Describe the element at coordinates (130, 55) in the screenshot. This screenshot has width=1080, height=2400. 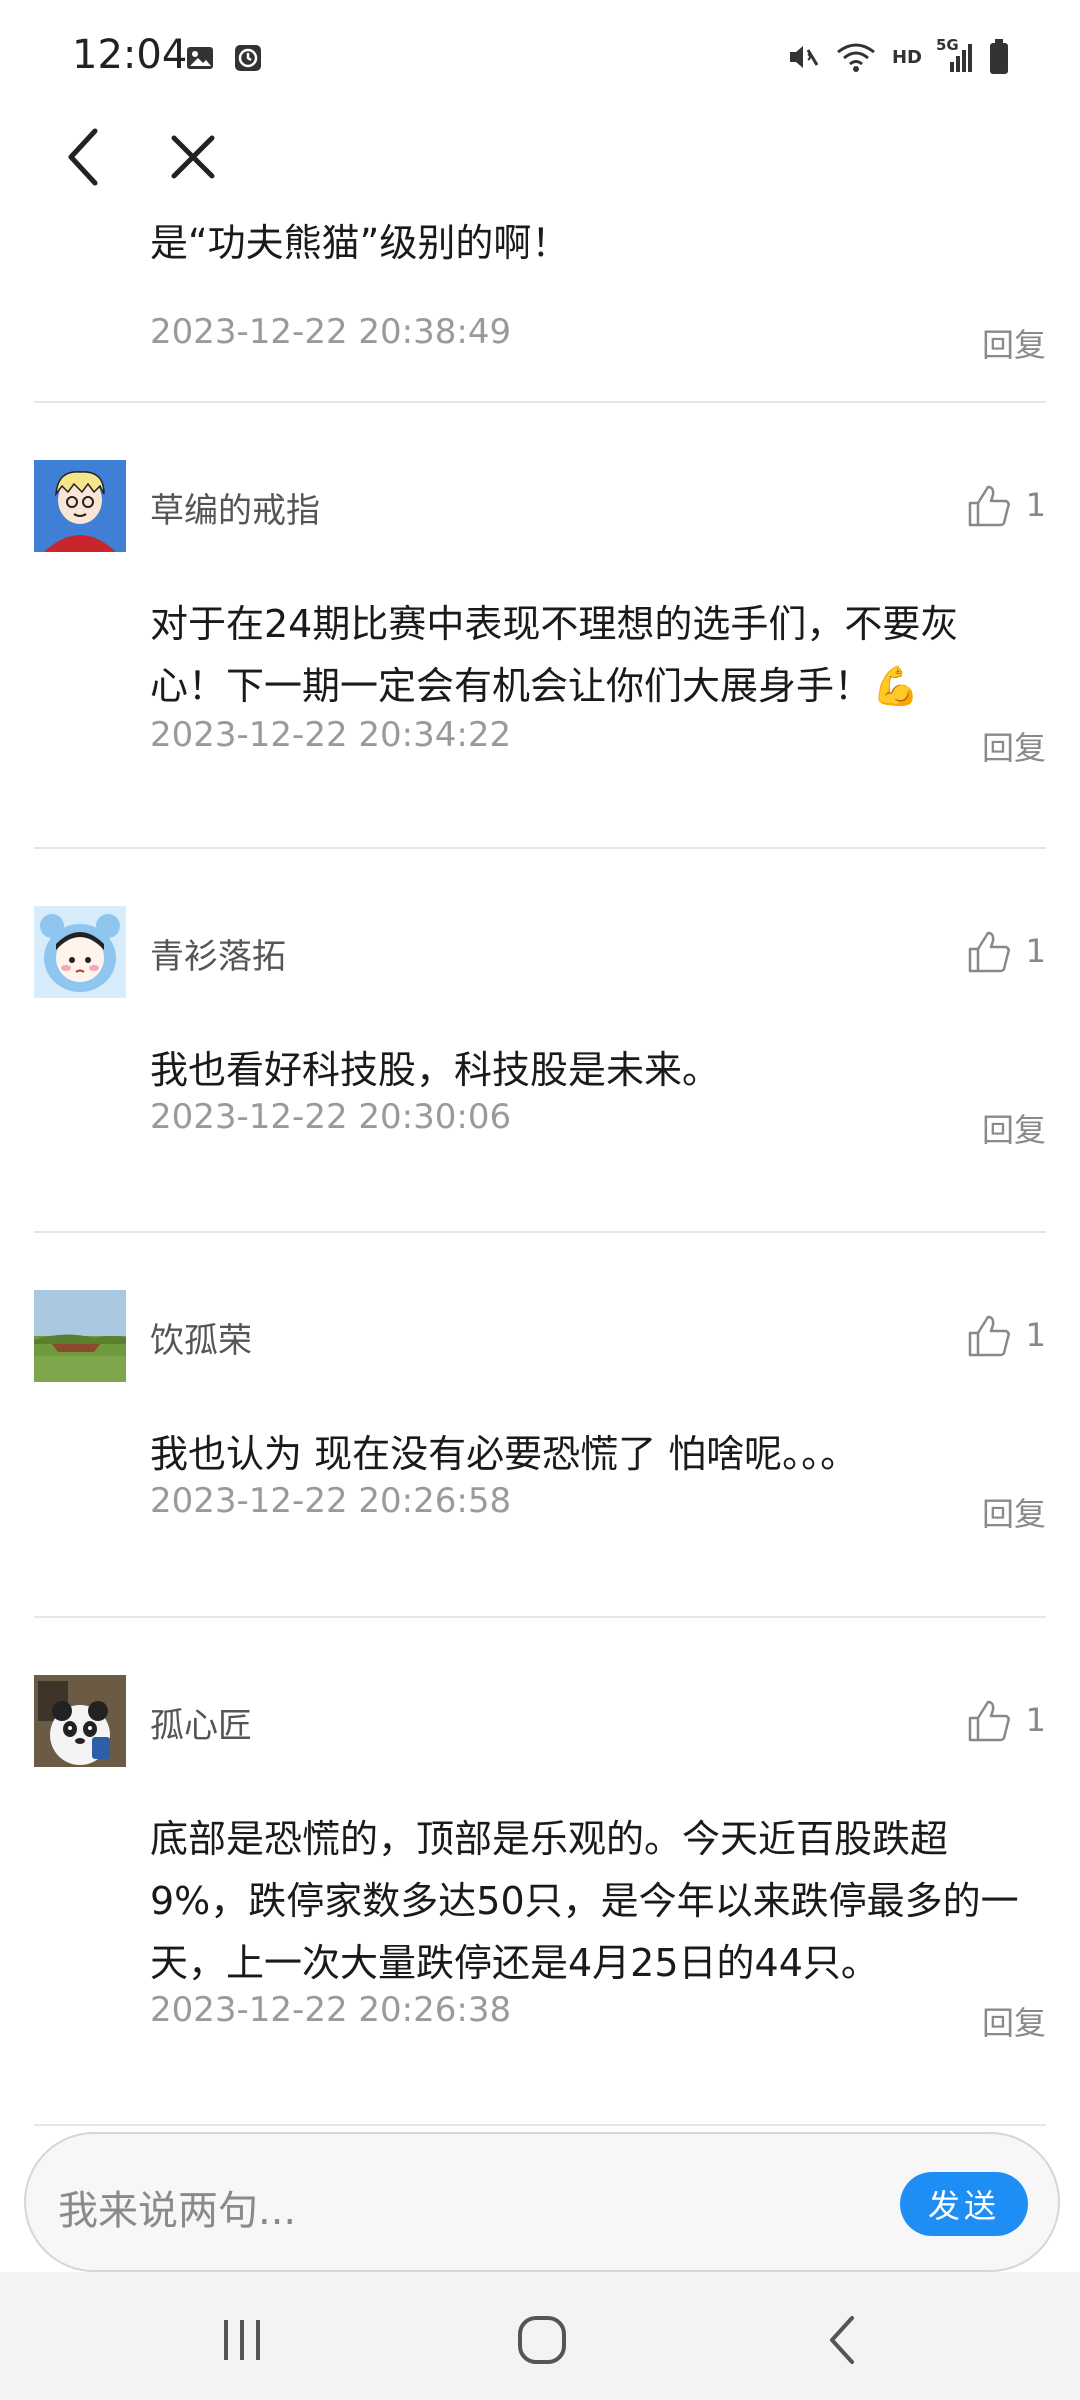
I see `status-time: 12:04` at that location.